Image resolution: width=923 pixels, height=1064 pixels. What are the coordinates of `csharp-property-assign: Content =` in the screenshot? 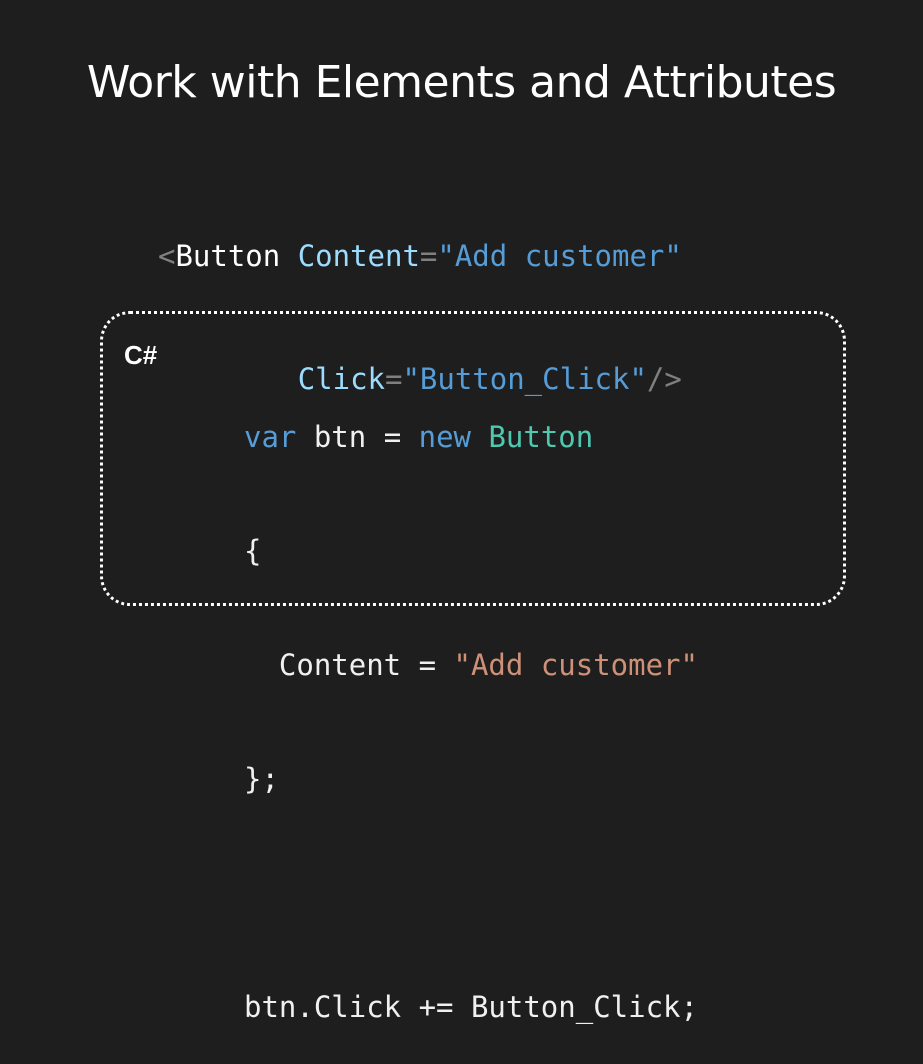 It's located at (349, 665).